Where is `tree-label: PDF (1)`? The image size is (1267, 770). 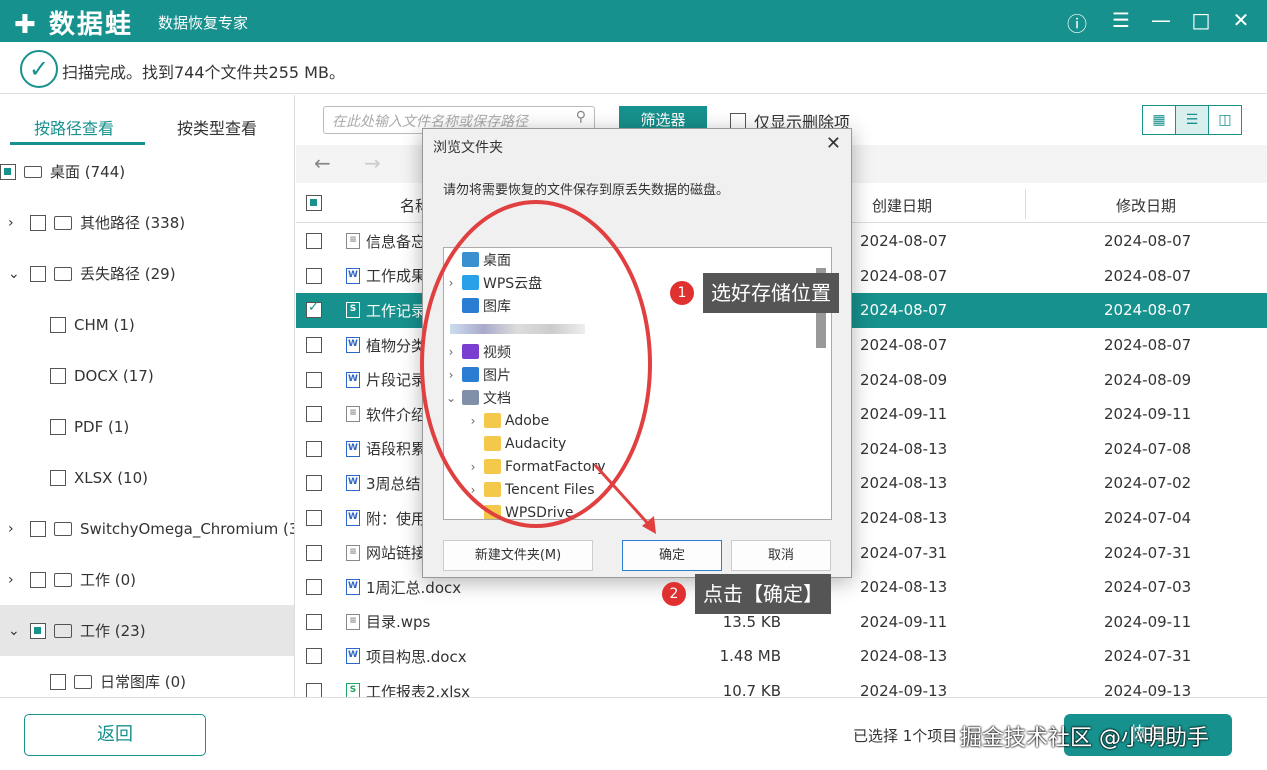
tree-label: PDF (1) is located at coordinates (102, 426).